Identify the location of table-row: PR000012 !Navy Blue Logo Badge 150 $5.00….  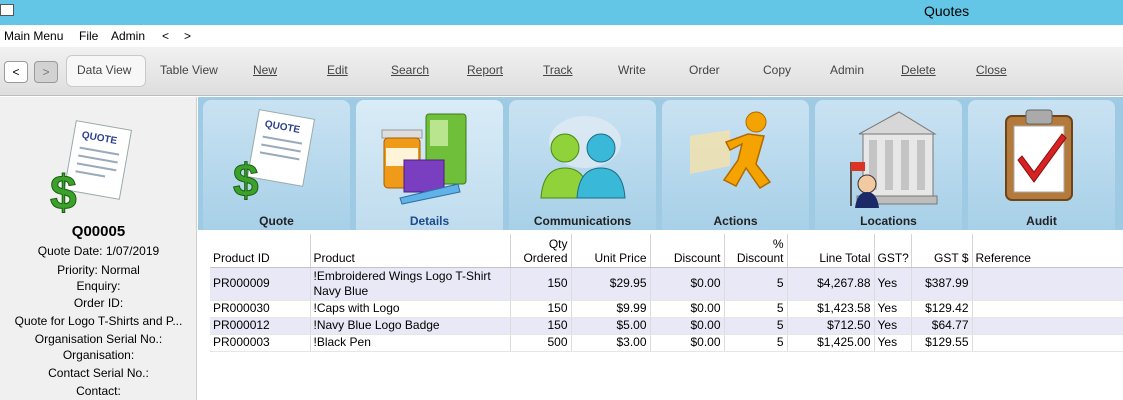
(666, 326).